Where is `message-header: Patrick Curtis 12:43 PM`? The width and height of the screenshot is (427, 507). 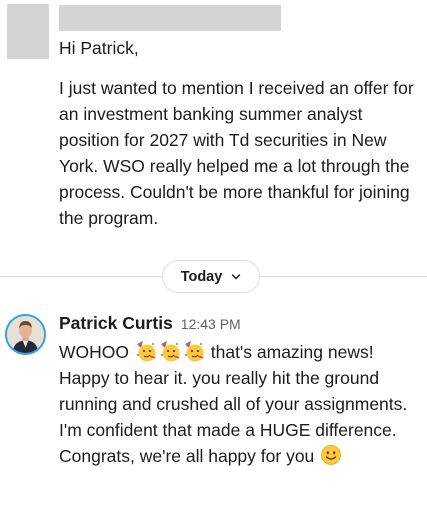 message-header: Patrick Curtis 12:43 PM is located at coordinates (150, 324).